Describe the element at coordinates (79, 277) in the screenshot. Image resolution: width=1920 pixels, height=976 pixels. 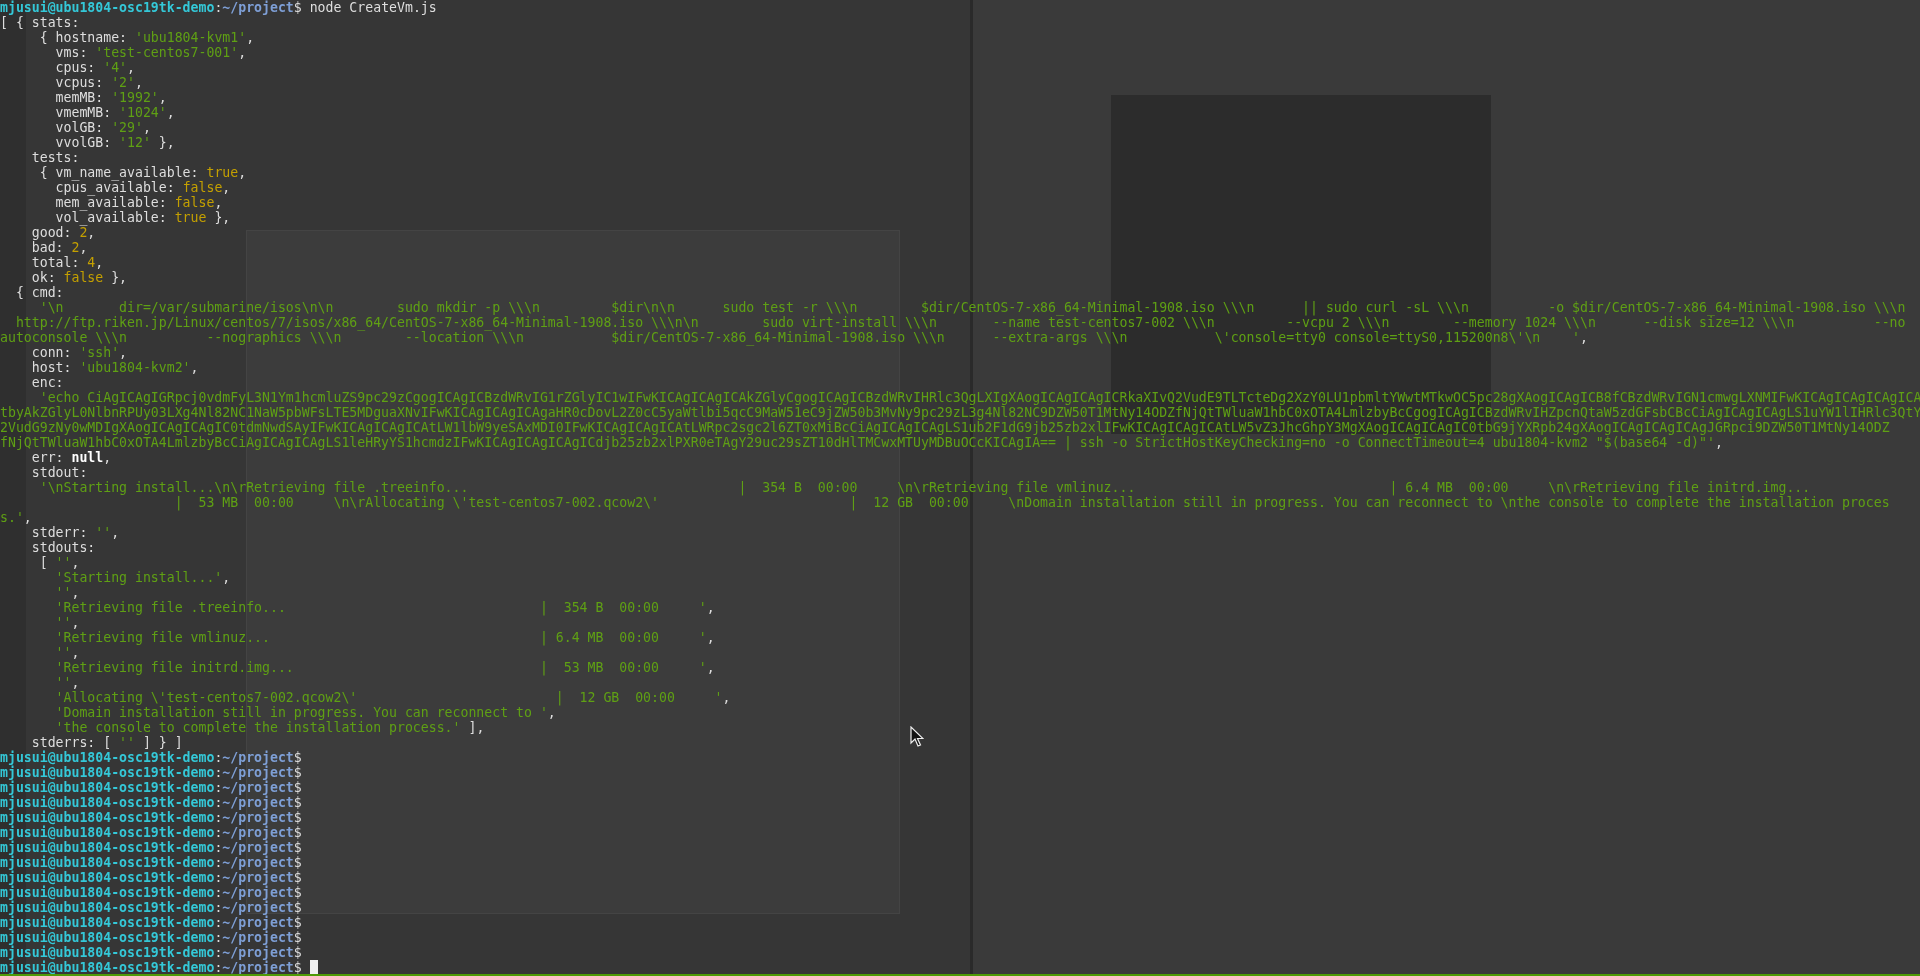
I see `terminal-line: ok: false },` at that location.